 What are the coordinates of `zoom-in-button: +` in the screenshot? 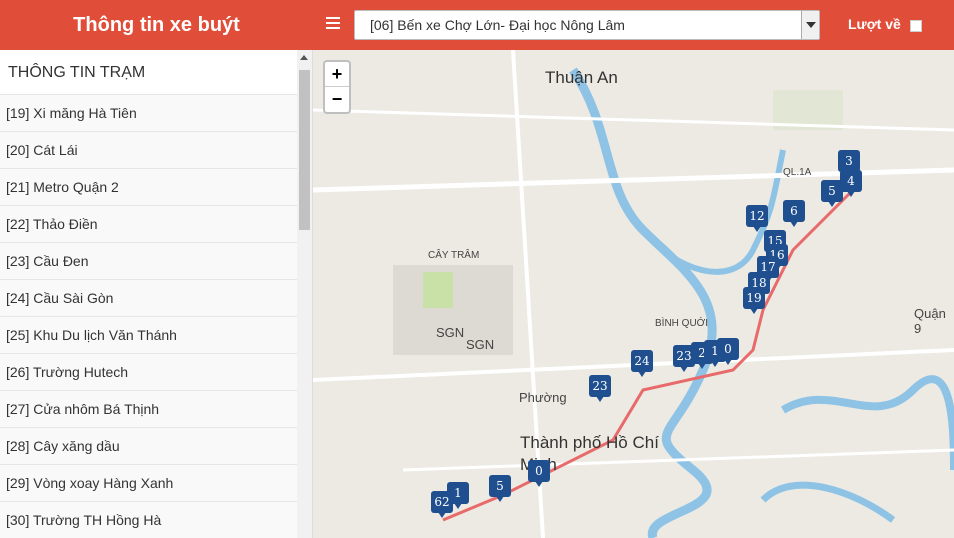 It's located at (337, 74).